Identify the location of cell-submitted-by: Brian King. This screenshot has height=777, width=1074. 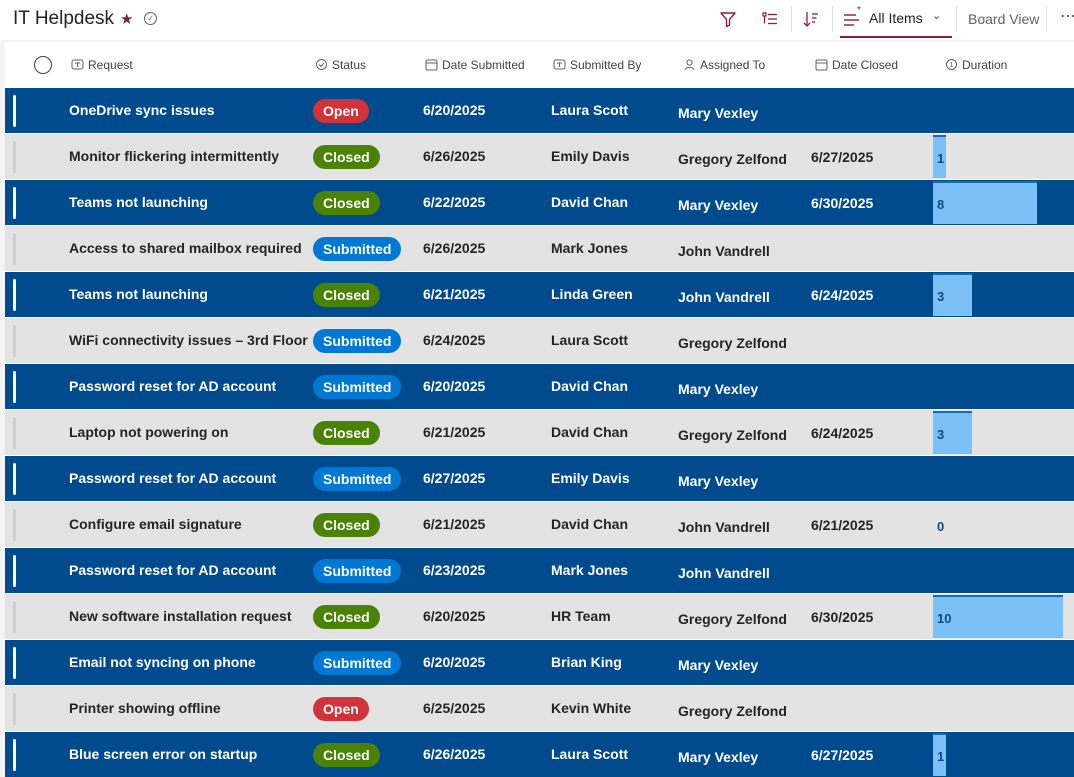
(586, 662).